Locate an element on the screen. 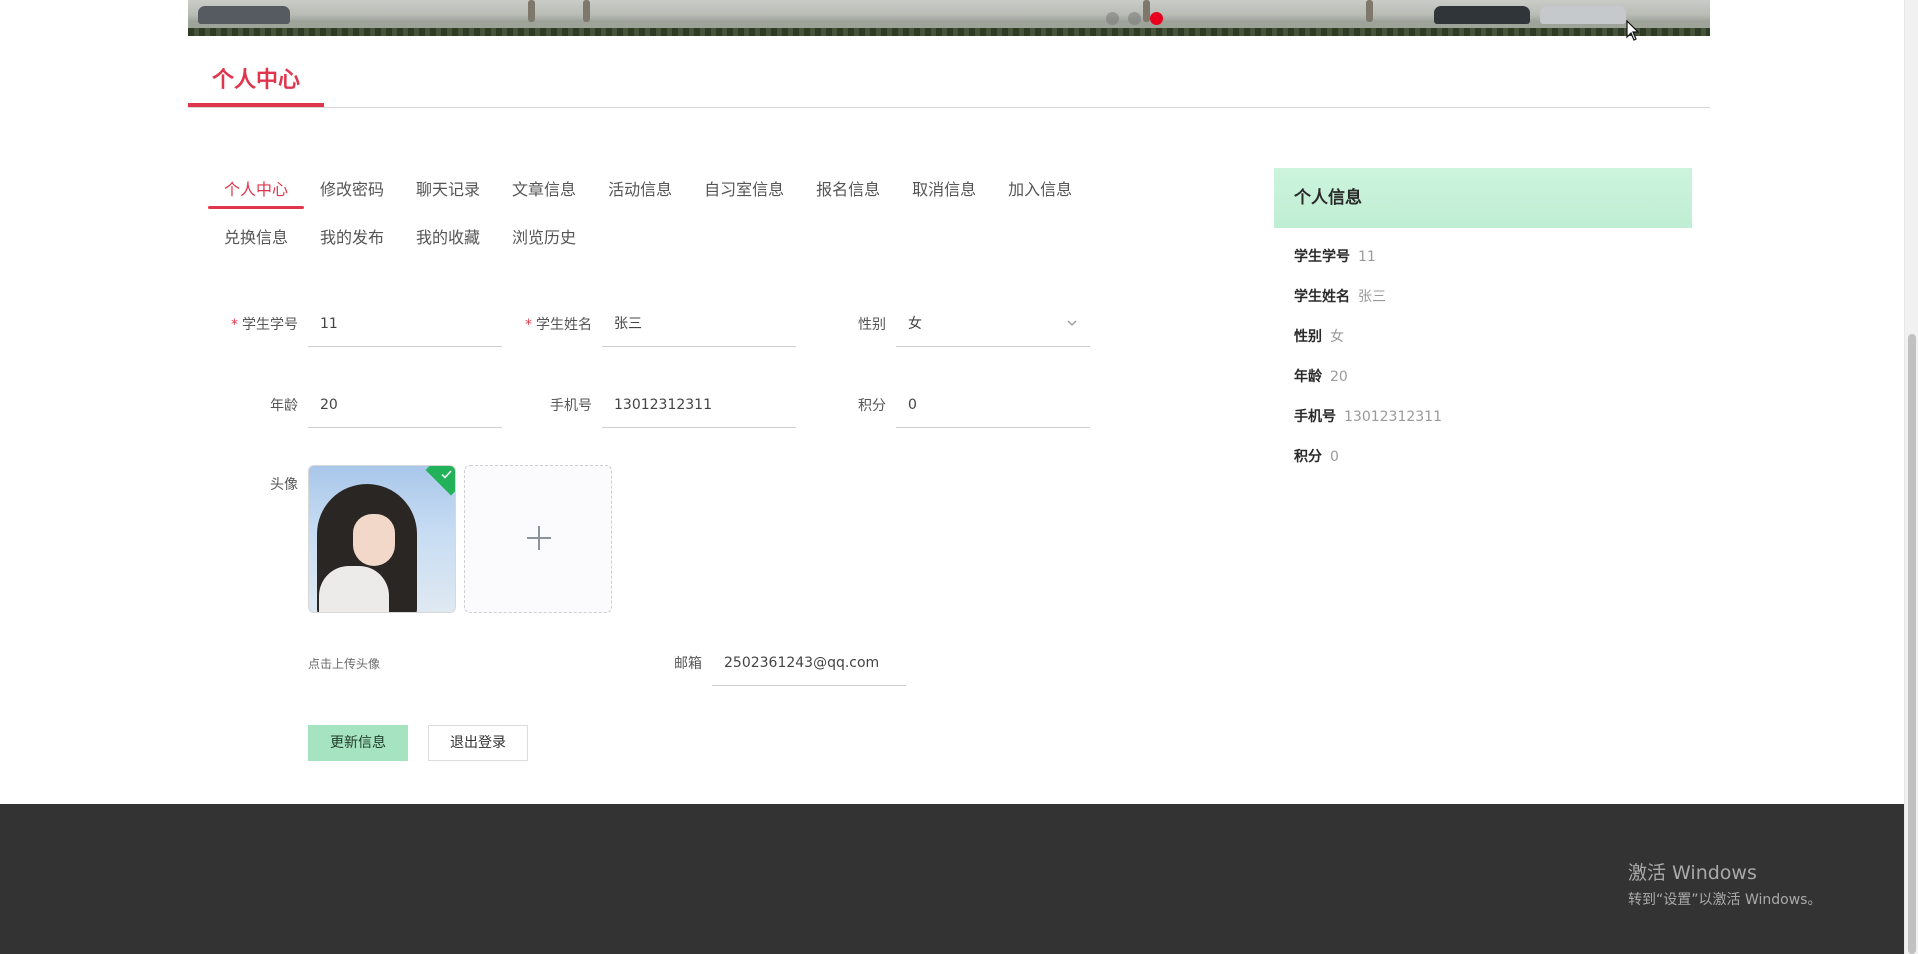 Image resolution: width=1918 pixels, height=954 pixels. info-key: 性别 is located at coordinates (1308, 337).